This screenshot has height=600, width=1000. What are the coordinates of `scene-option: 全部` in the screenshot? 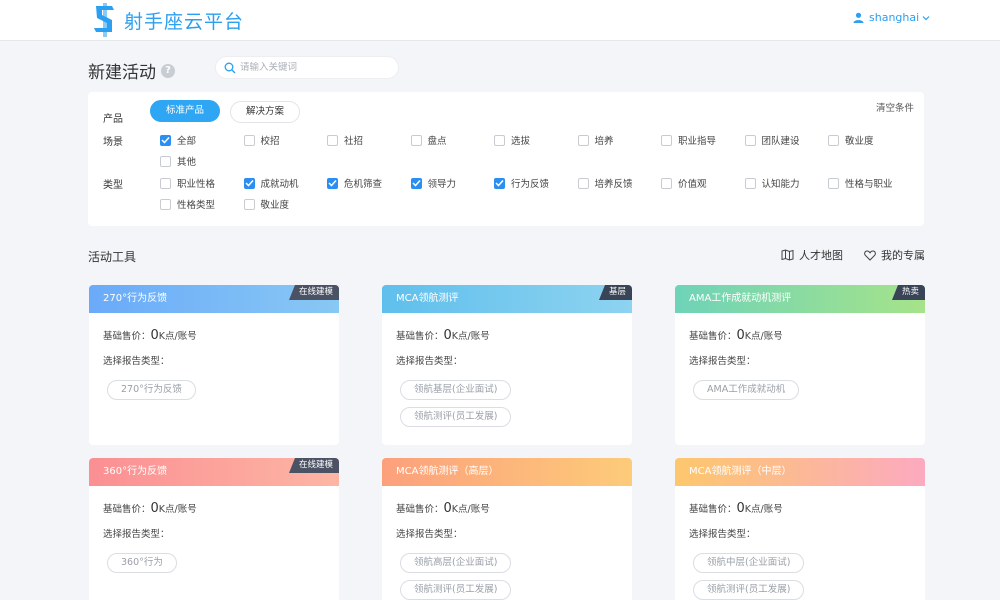 It's located at (178, 140).